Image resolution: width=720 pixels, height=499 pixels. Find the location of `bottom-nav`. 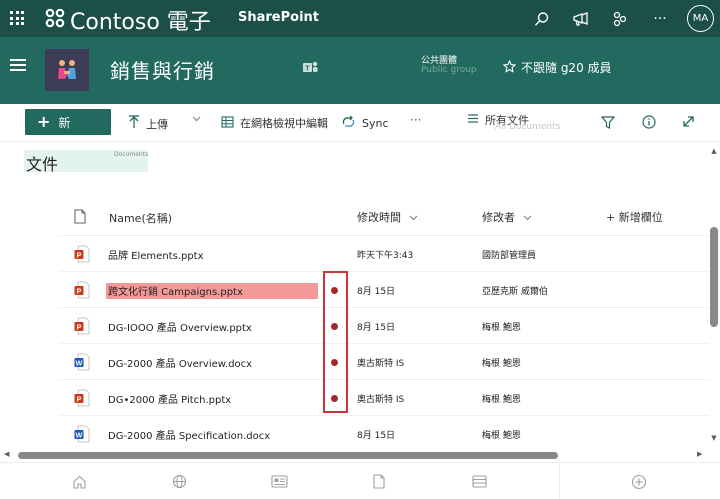

bottom-nav is located at coordinates (360, 480).